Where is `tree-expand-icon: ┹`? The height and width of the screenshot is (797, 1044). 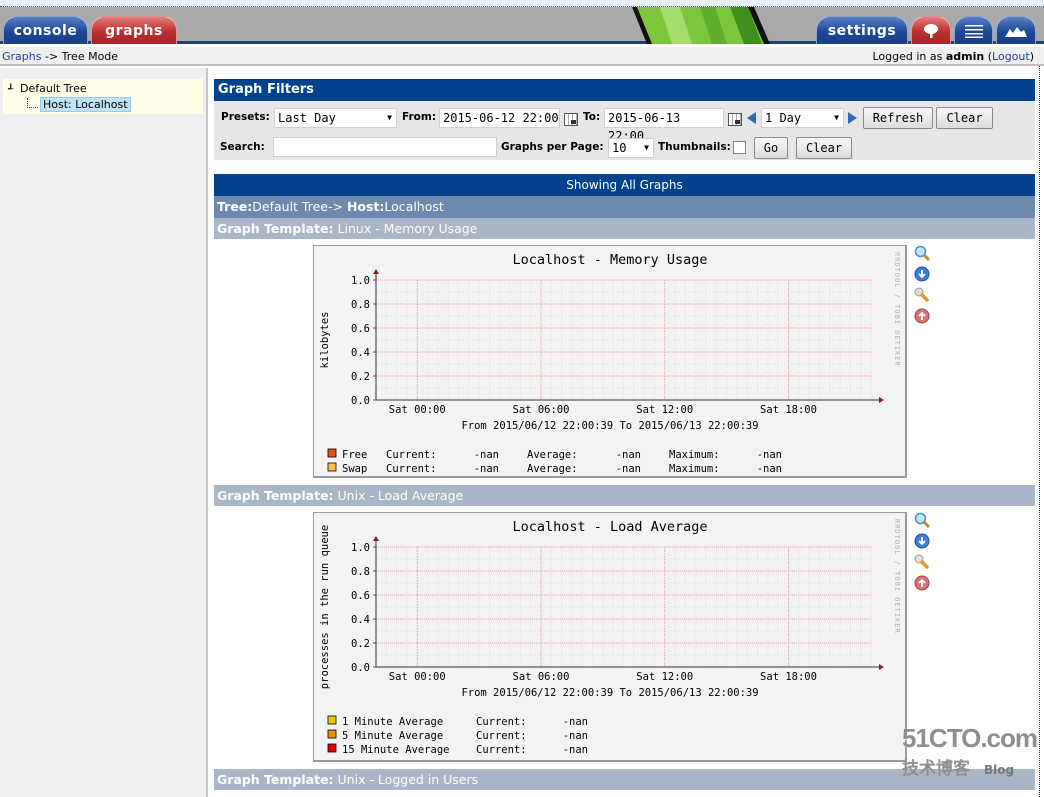
tree-expand-icon: ┹ is located at coordinates (14, 90).